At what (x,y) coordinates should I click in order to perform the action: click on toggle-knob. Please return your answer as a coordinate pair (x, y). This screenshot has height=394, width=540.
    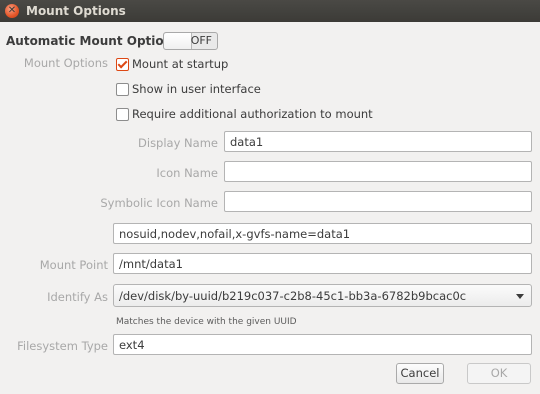
    Looking at the image, I should click on (178, 41).